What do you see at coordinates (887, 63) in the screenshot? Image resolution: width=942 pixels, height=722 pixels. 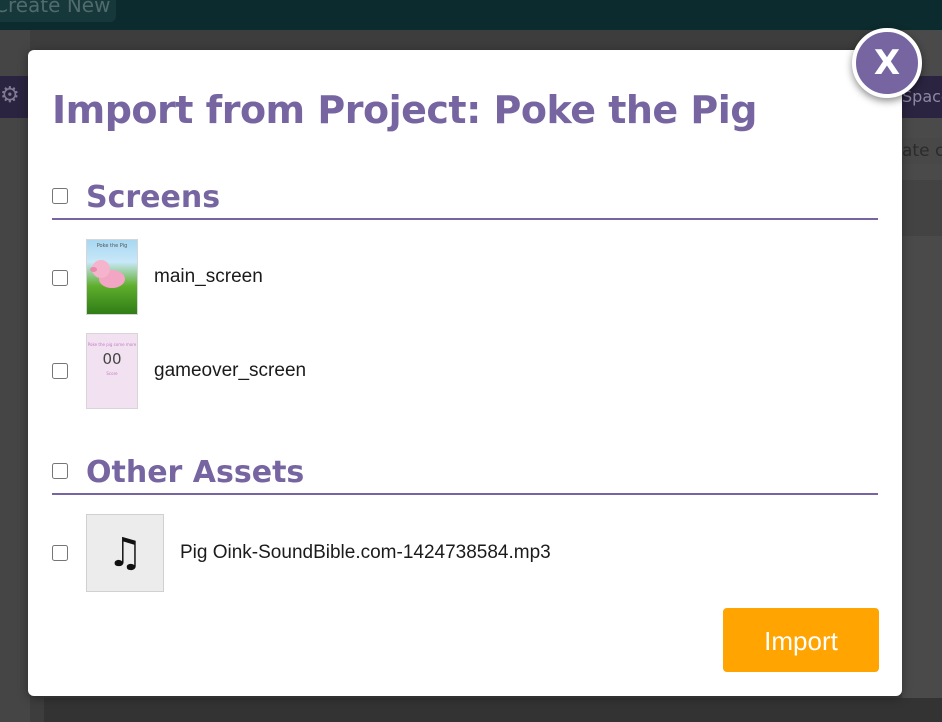 I see `close-icon: X` at bounding box center [887, 63].